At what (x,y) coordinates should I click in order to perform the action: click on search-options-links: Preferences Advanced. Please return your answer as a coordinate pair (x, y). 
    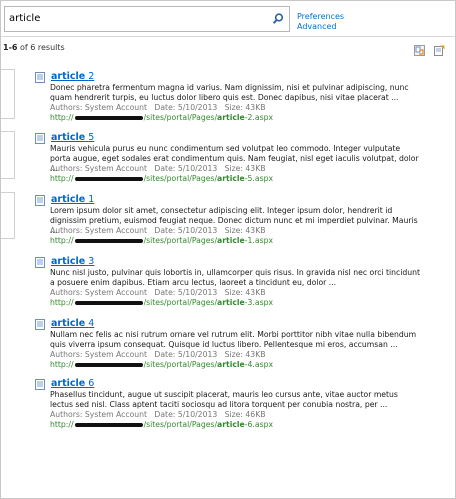
    Looking at the image, I should click on (320, 22).